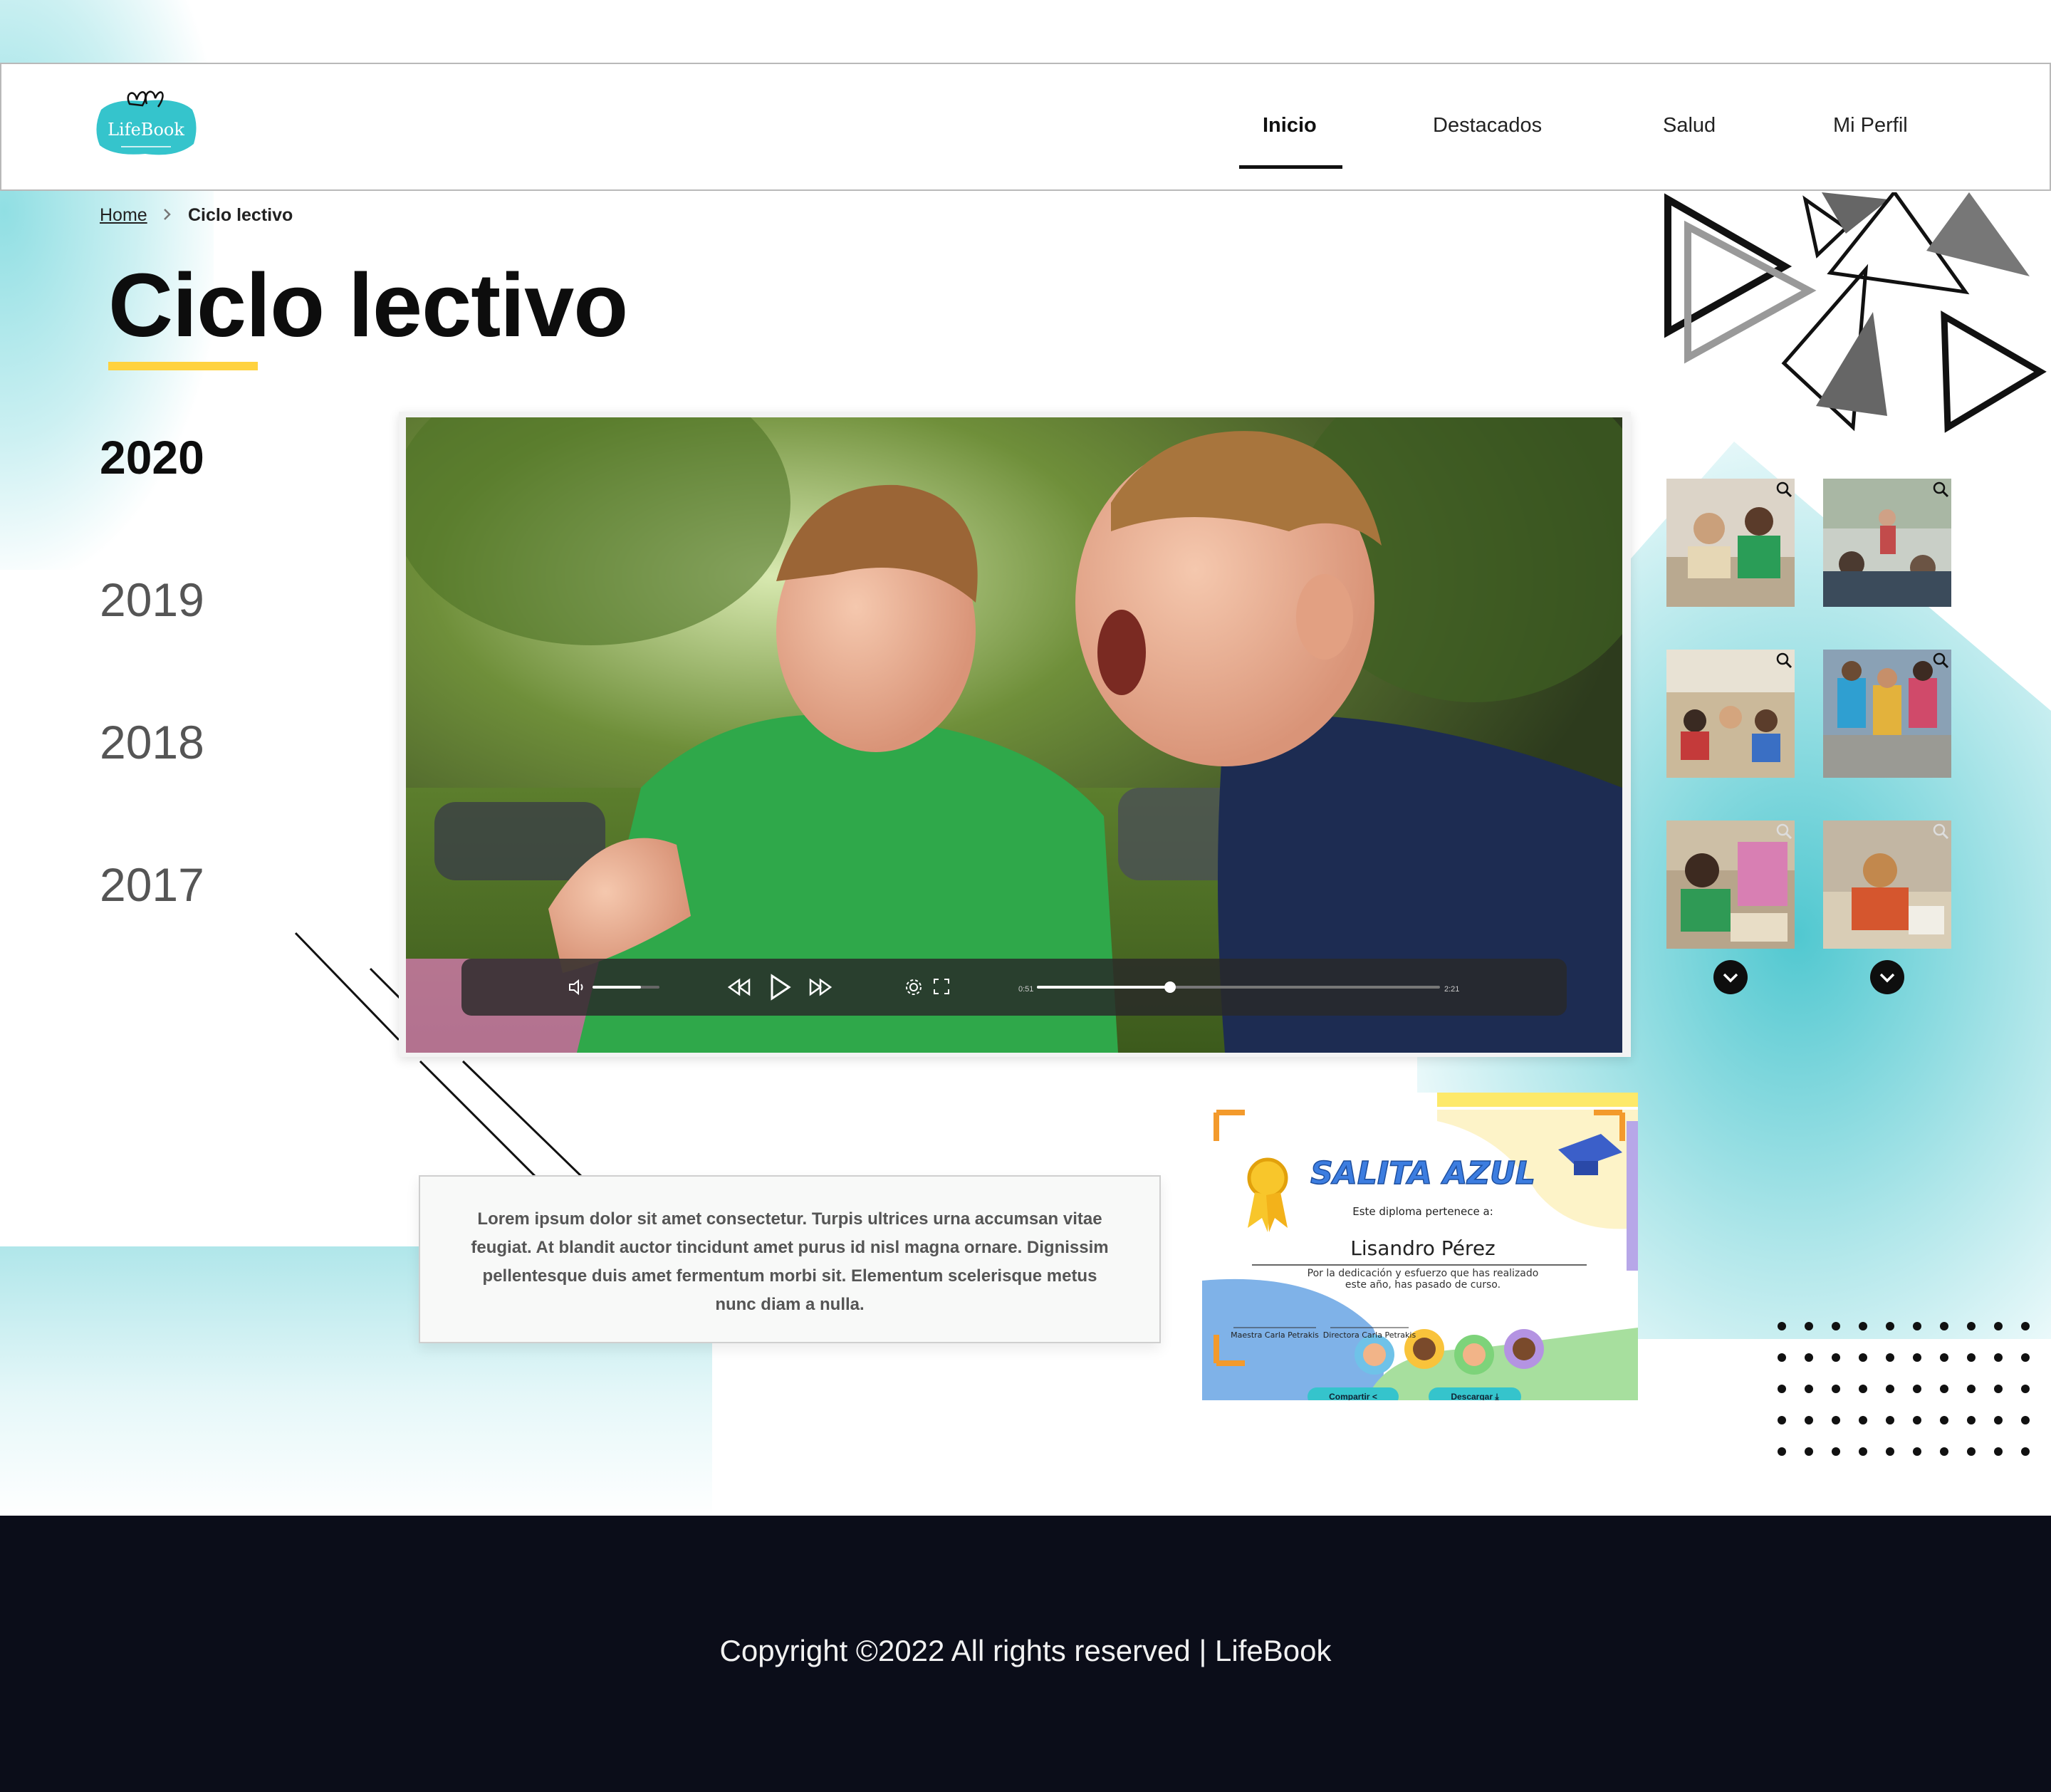 Image resolution: width=2051 pixels, height=1792 pixels. Describe the element at coordinates (1497, 1396) in the screenshot. I see `download-icon: ⤓` at that location.